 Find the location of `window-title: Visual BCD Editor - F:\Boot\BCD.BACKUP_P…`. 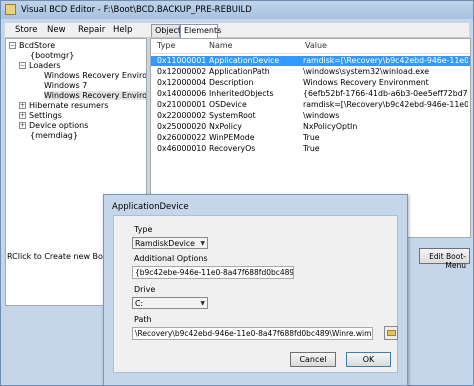

window-title: Visual BCD Editor - F:\Boot\BCD.BACKUP_P… is located at coordinates (136, 10).